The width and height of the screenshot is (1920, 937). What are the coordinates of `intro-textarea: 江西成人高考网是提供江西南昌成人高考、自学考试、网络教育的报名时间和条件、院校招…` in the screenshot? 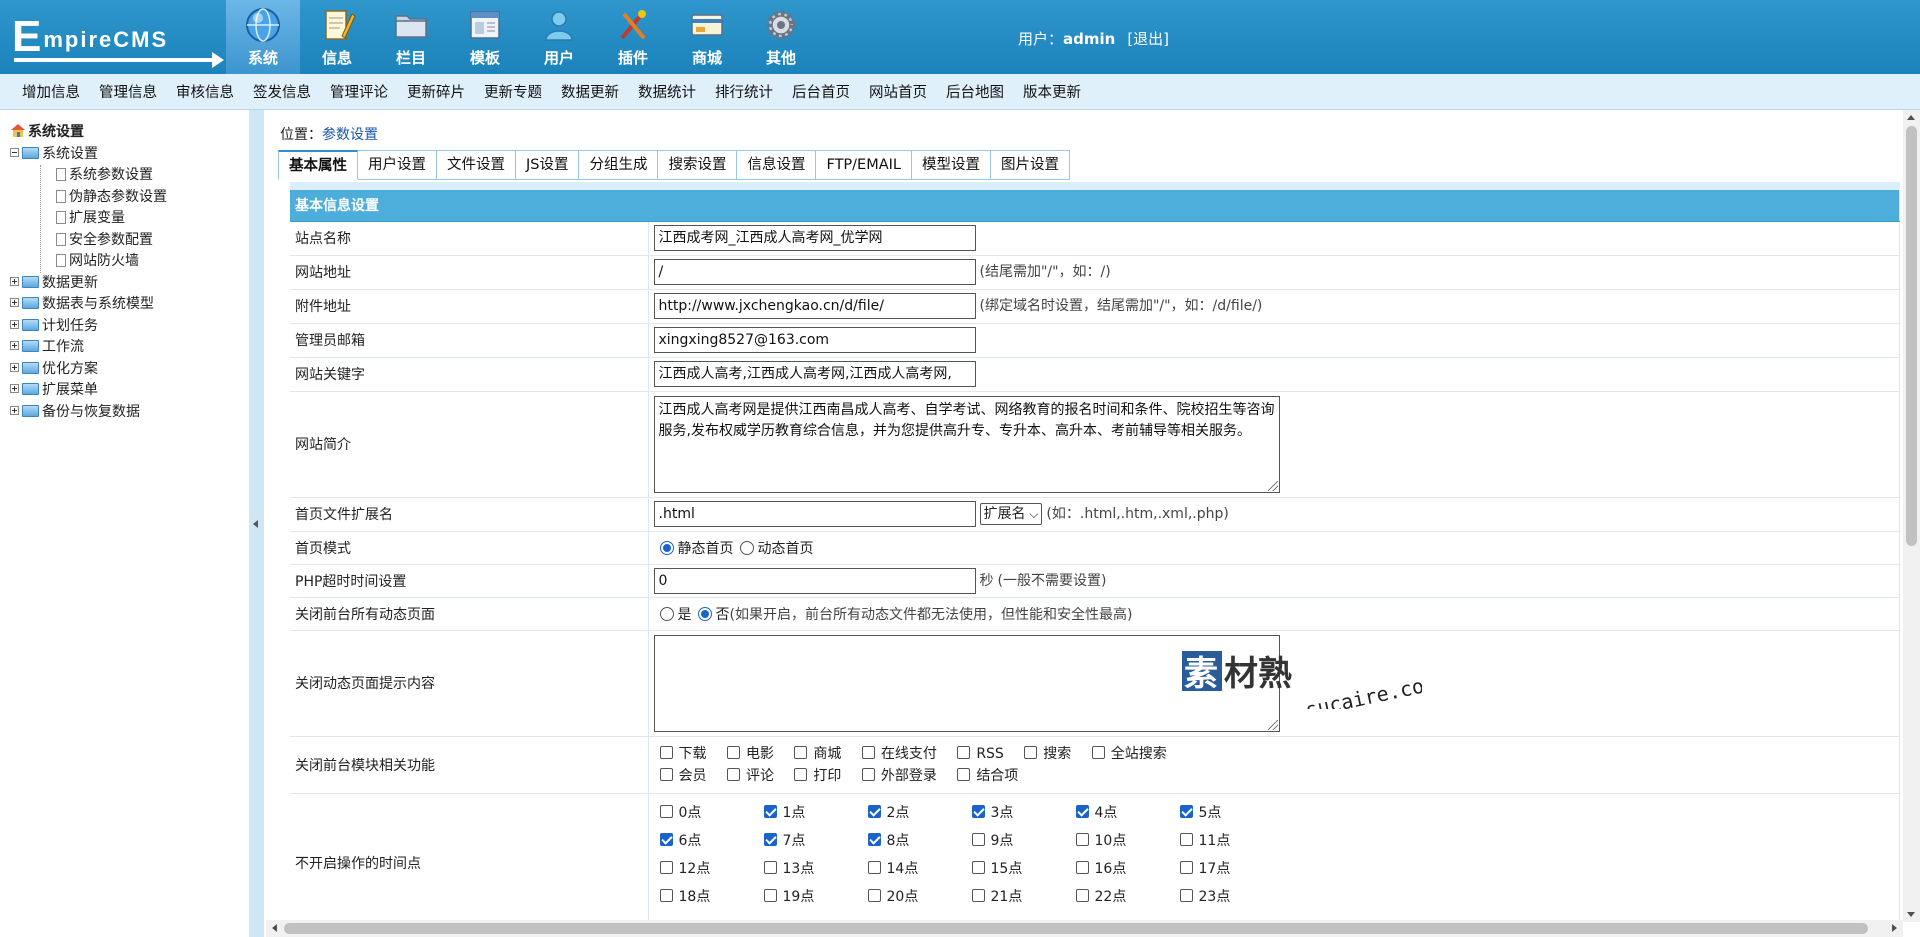 It's located at (966, 444).